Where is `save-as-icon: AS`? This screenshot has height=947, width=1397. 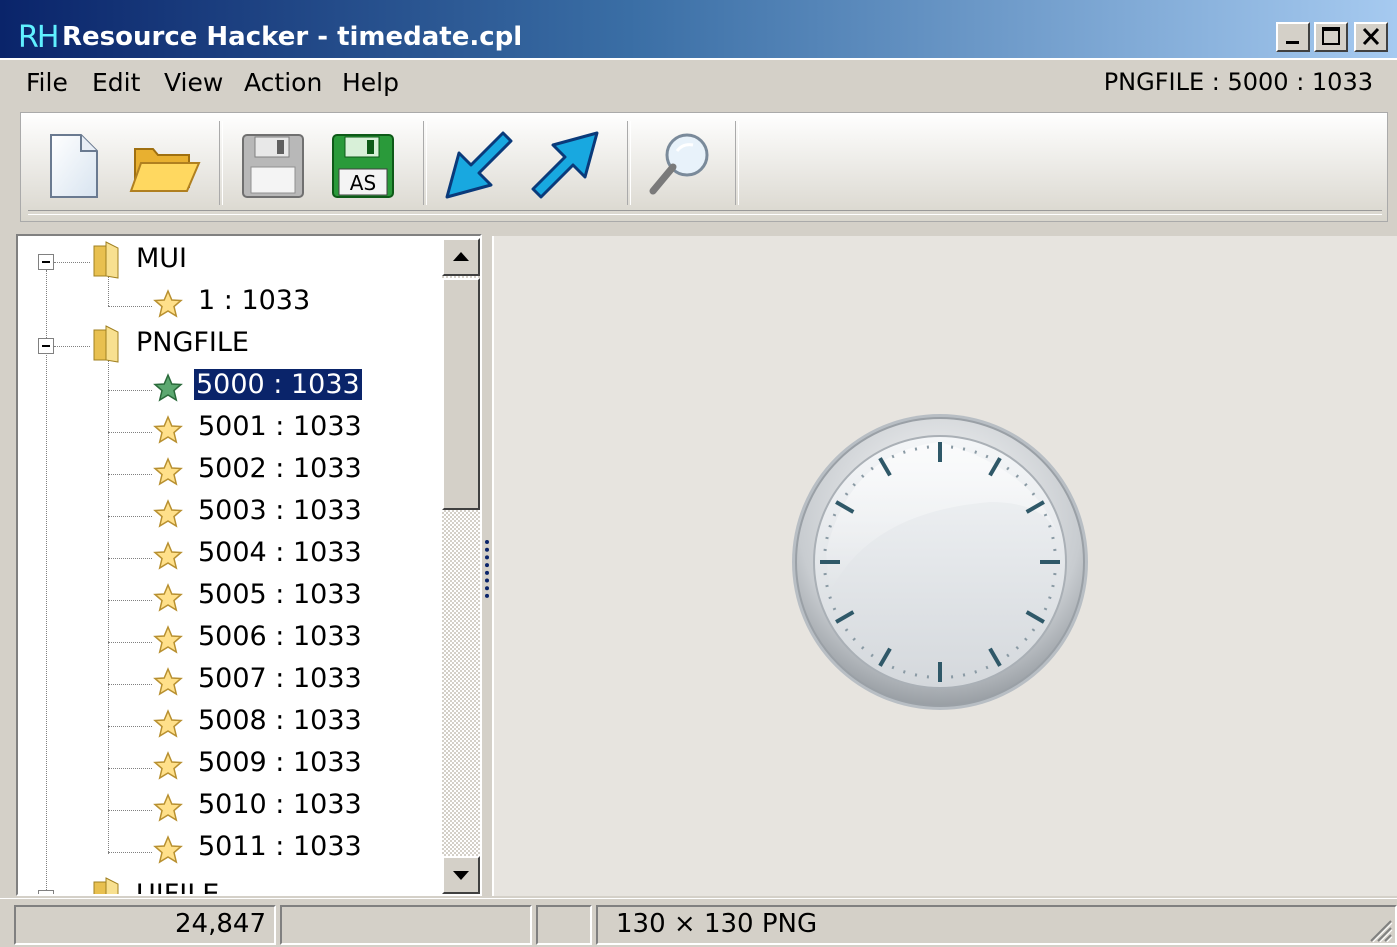
save-as-icon: AS is located at coordinates (362, 165).